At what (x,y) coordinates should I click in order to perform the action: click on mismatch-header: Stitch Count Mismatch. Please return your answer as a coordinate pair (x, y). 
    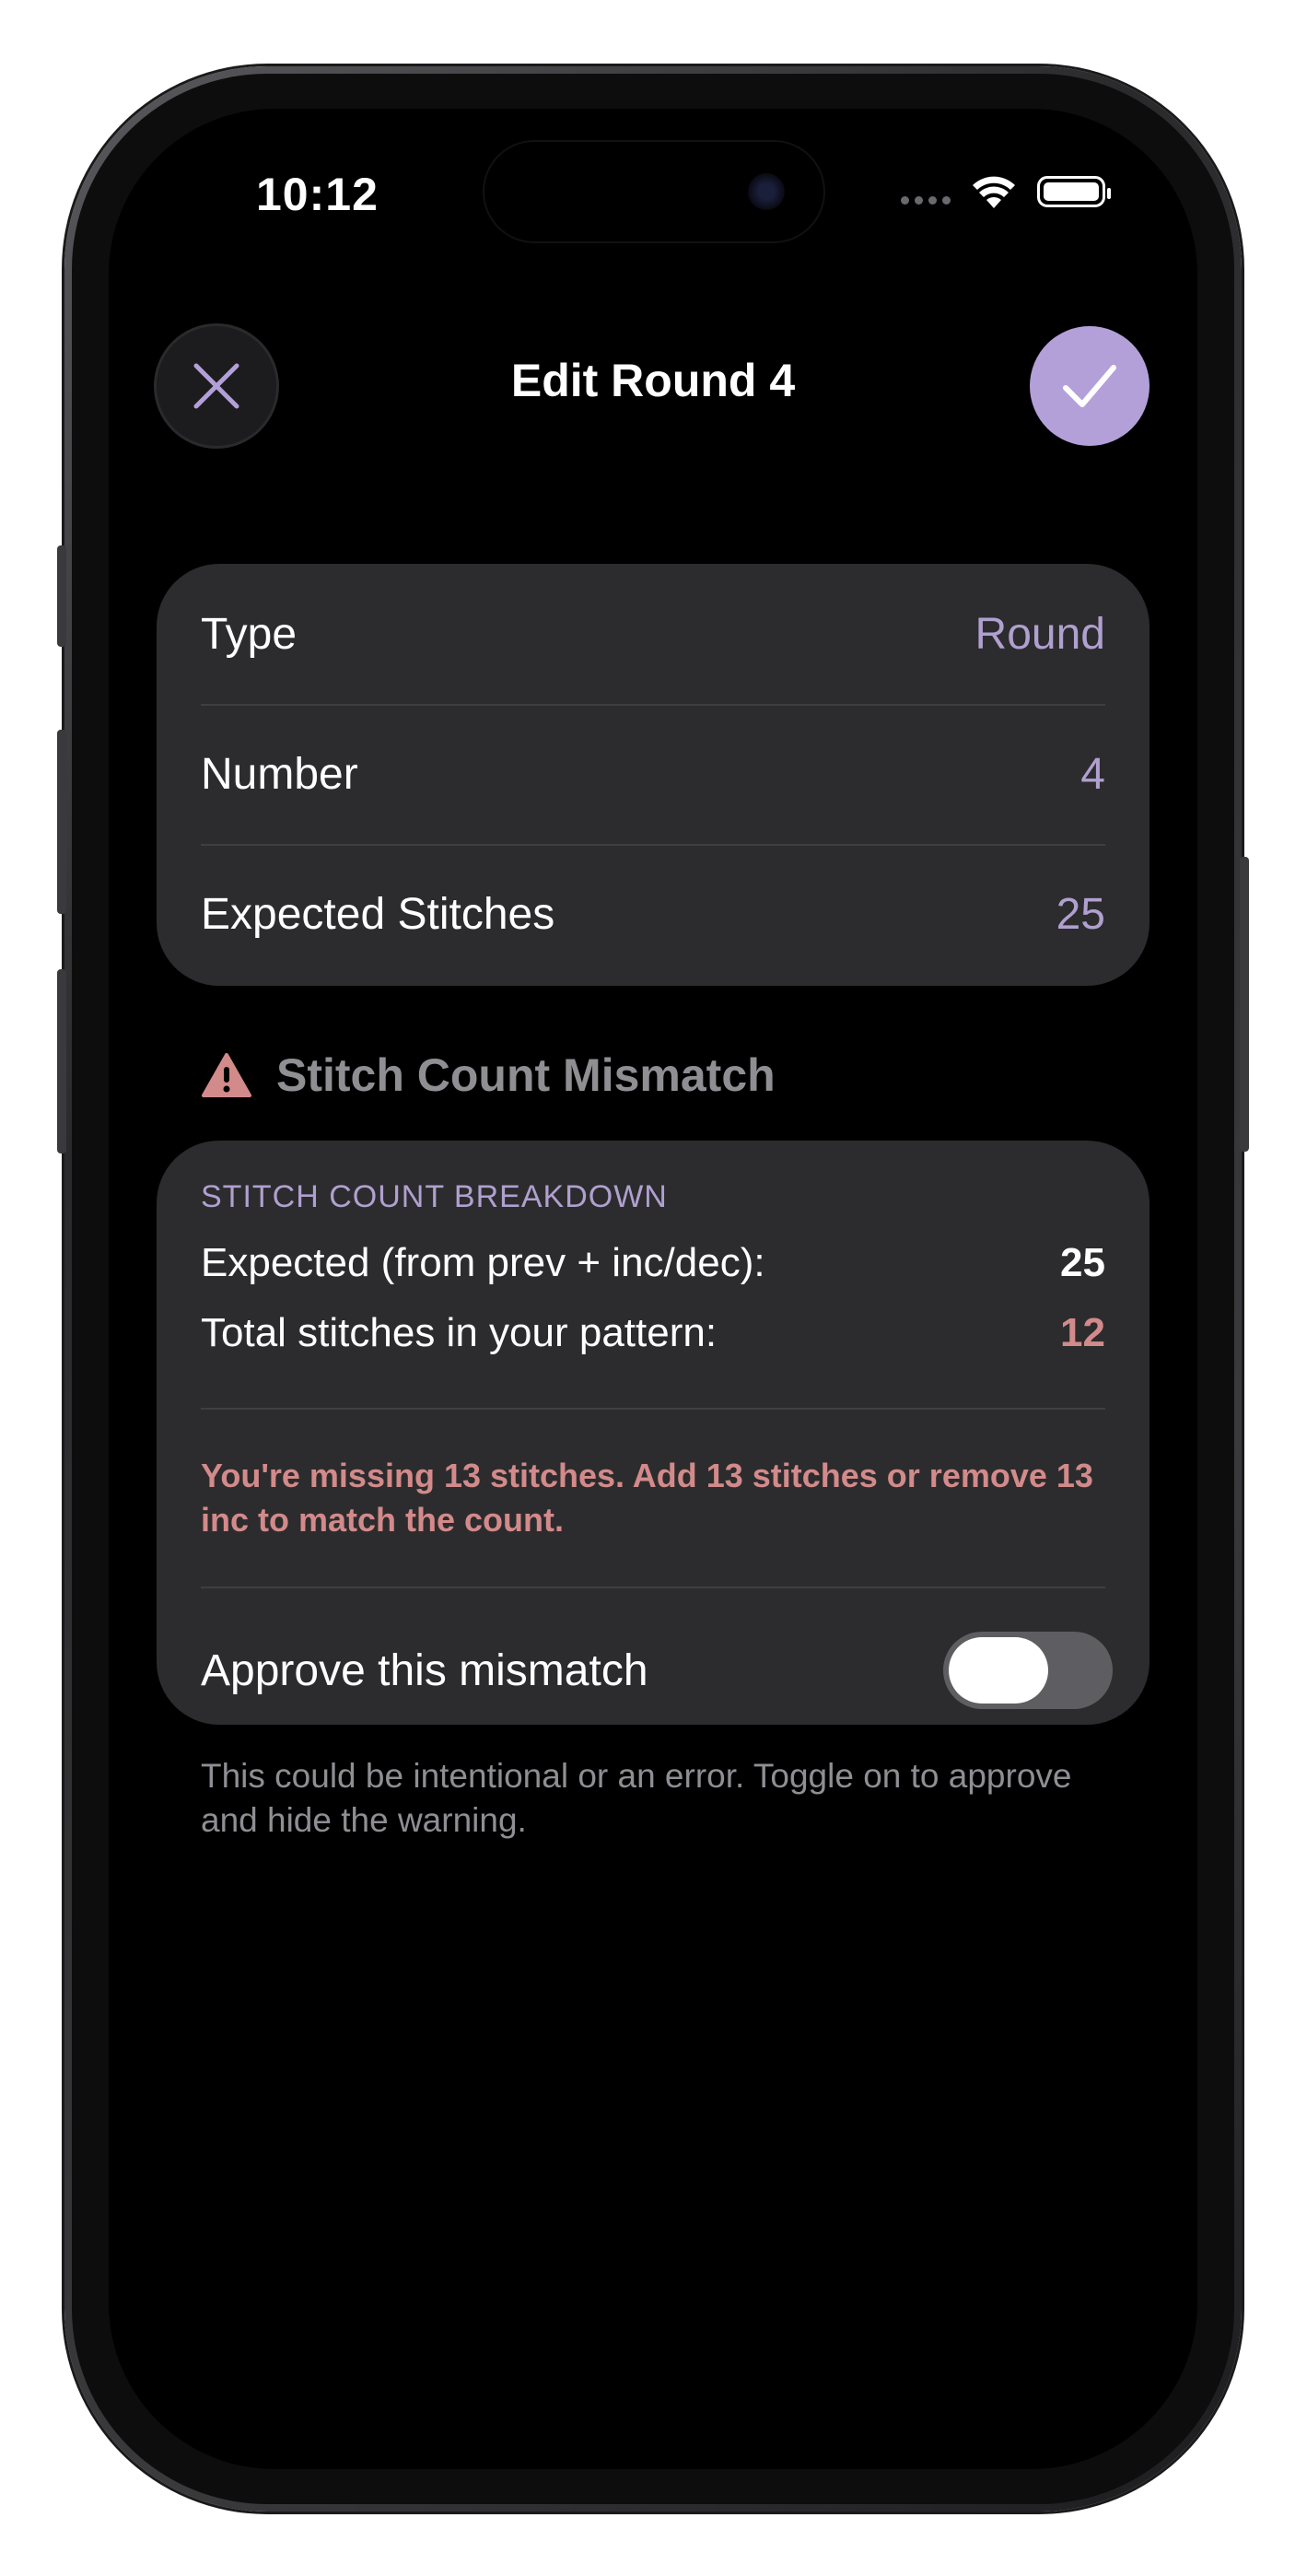
    Looking at the image, I should click on (489, 1075).